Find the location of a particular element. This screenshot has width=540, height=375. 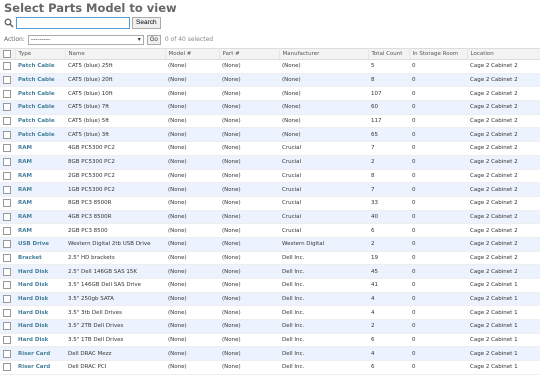

column-header-part: Part # is located at coordinates (249, 54).